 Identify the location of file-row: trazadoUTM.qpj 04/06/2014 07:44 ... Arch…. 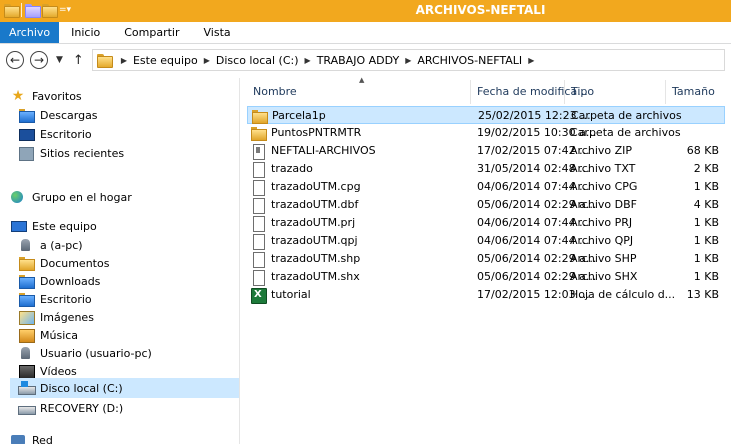
(486, 241).